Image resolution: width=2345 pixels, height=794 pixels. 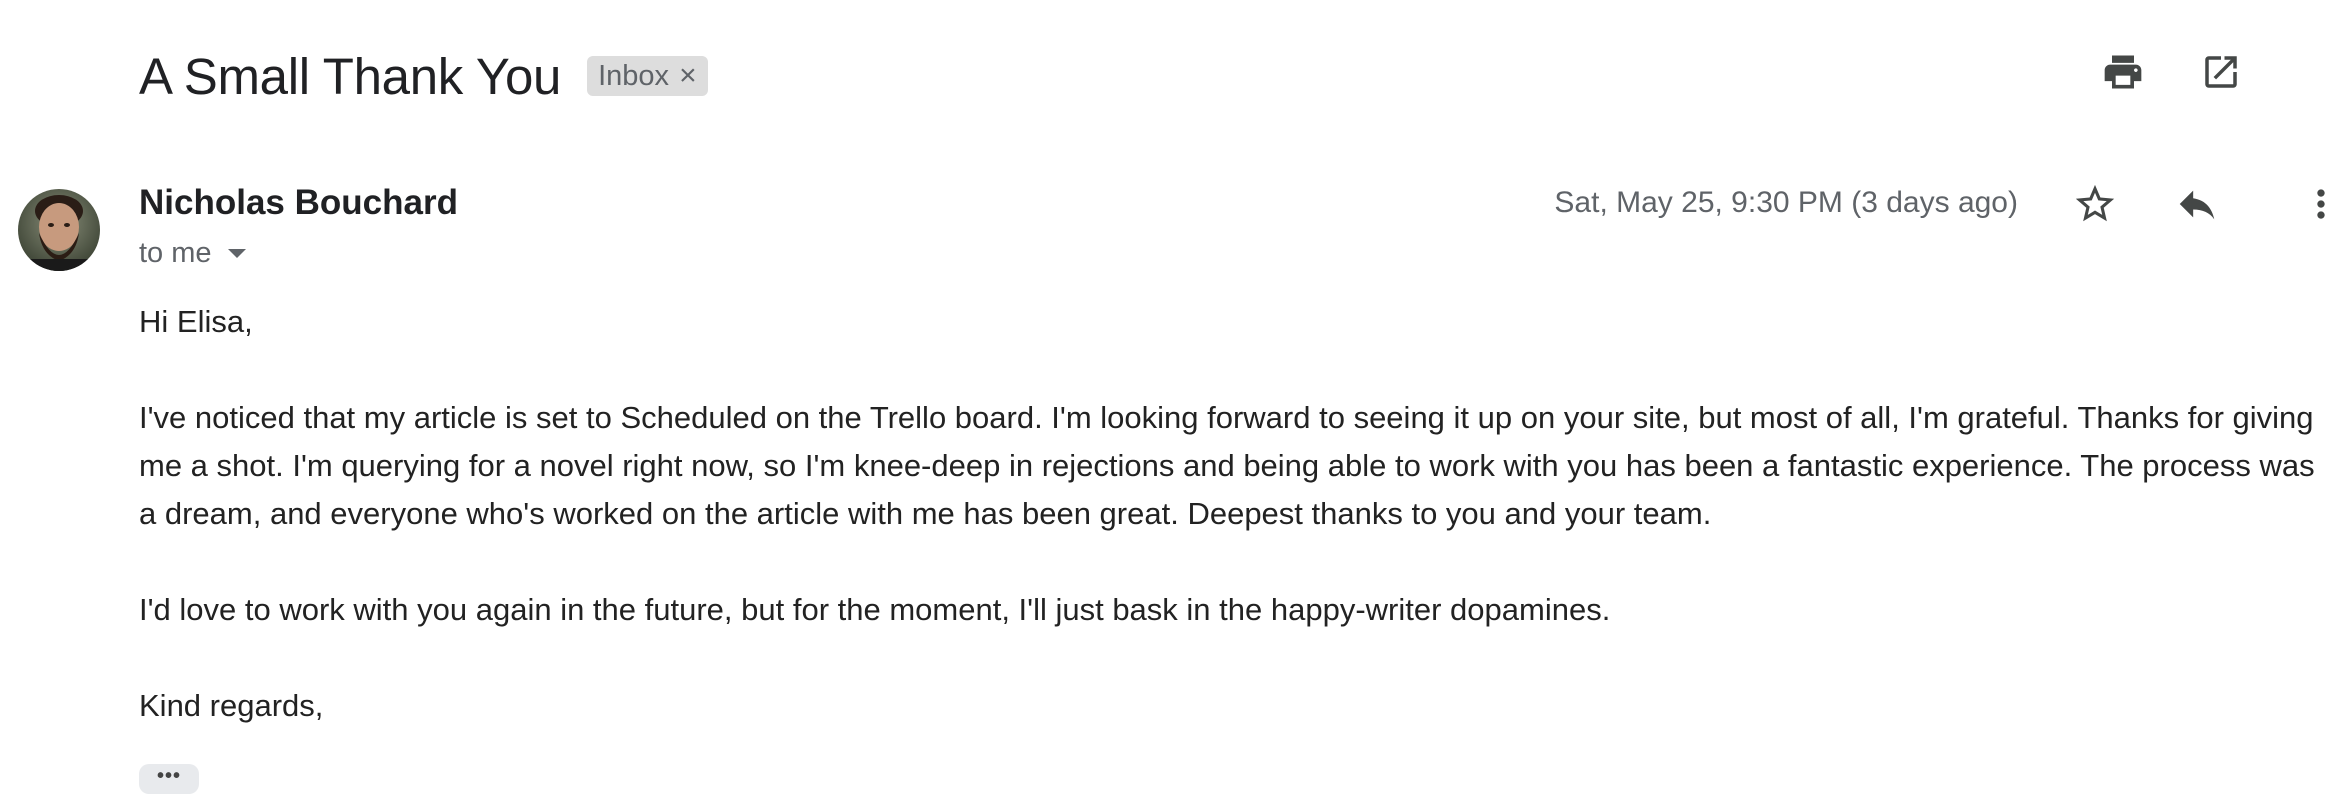 I want to click on subject-row: A Small Thank You Inbox ×, so click(x=423, y=76).